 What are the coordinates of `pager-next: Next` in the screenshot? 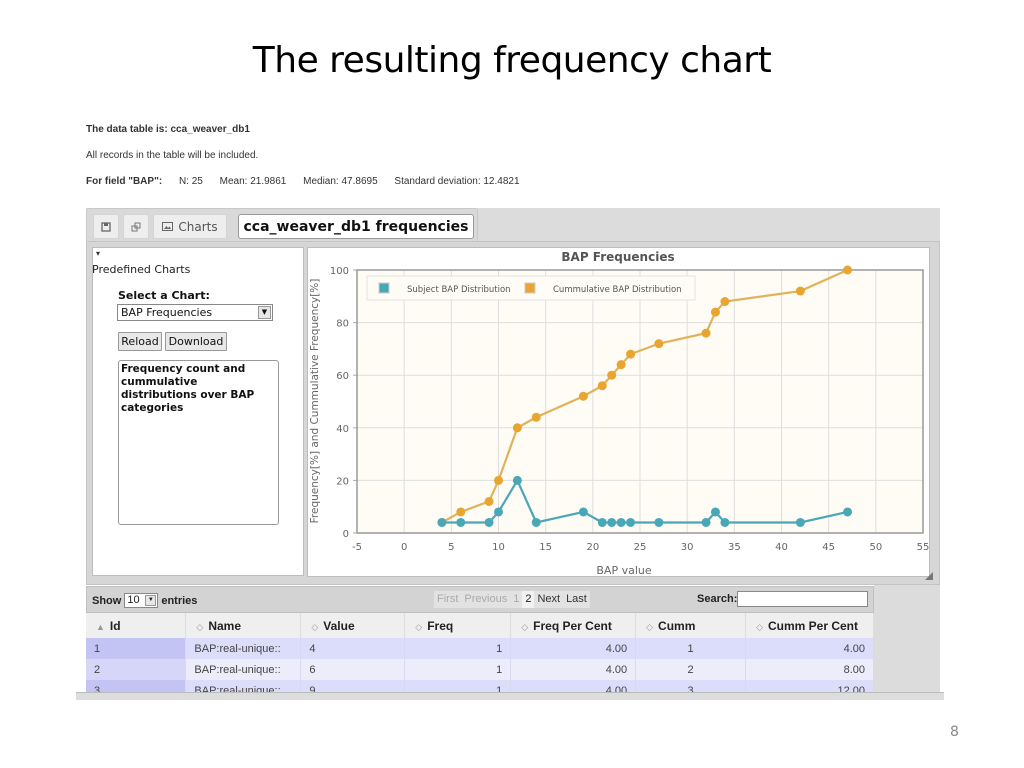 It's located at (548, 599).